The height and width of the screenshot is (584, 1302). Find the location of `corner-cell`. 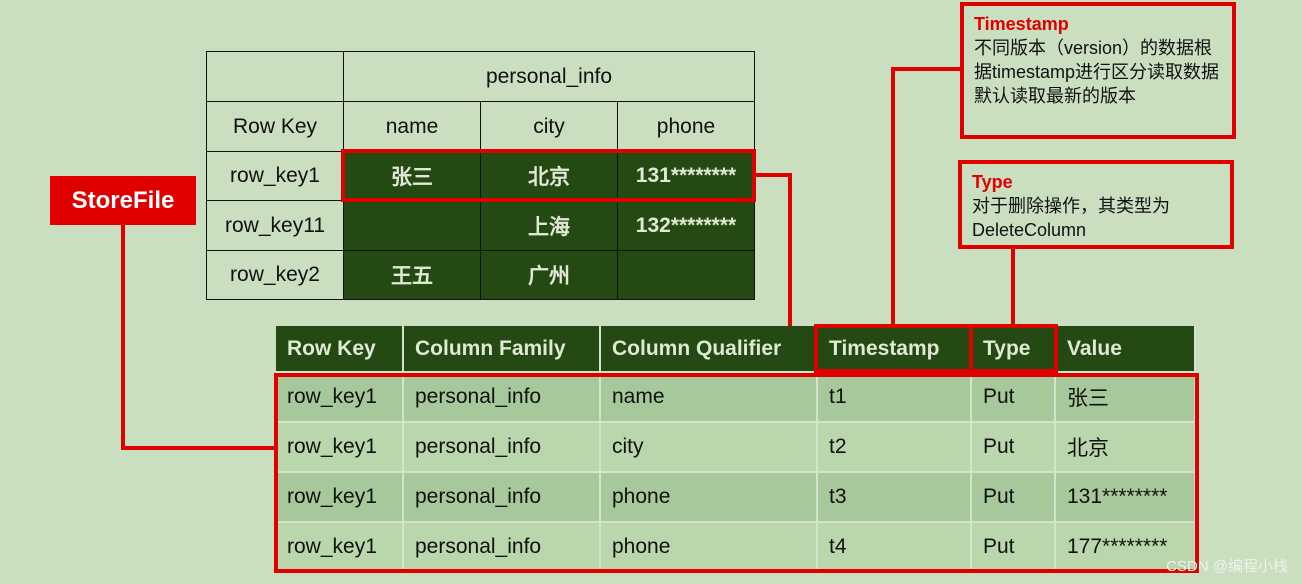

corner-cell is located at coordinates (275, 76).